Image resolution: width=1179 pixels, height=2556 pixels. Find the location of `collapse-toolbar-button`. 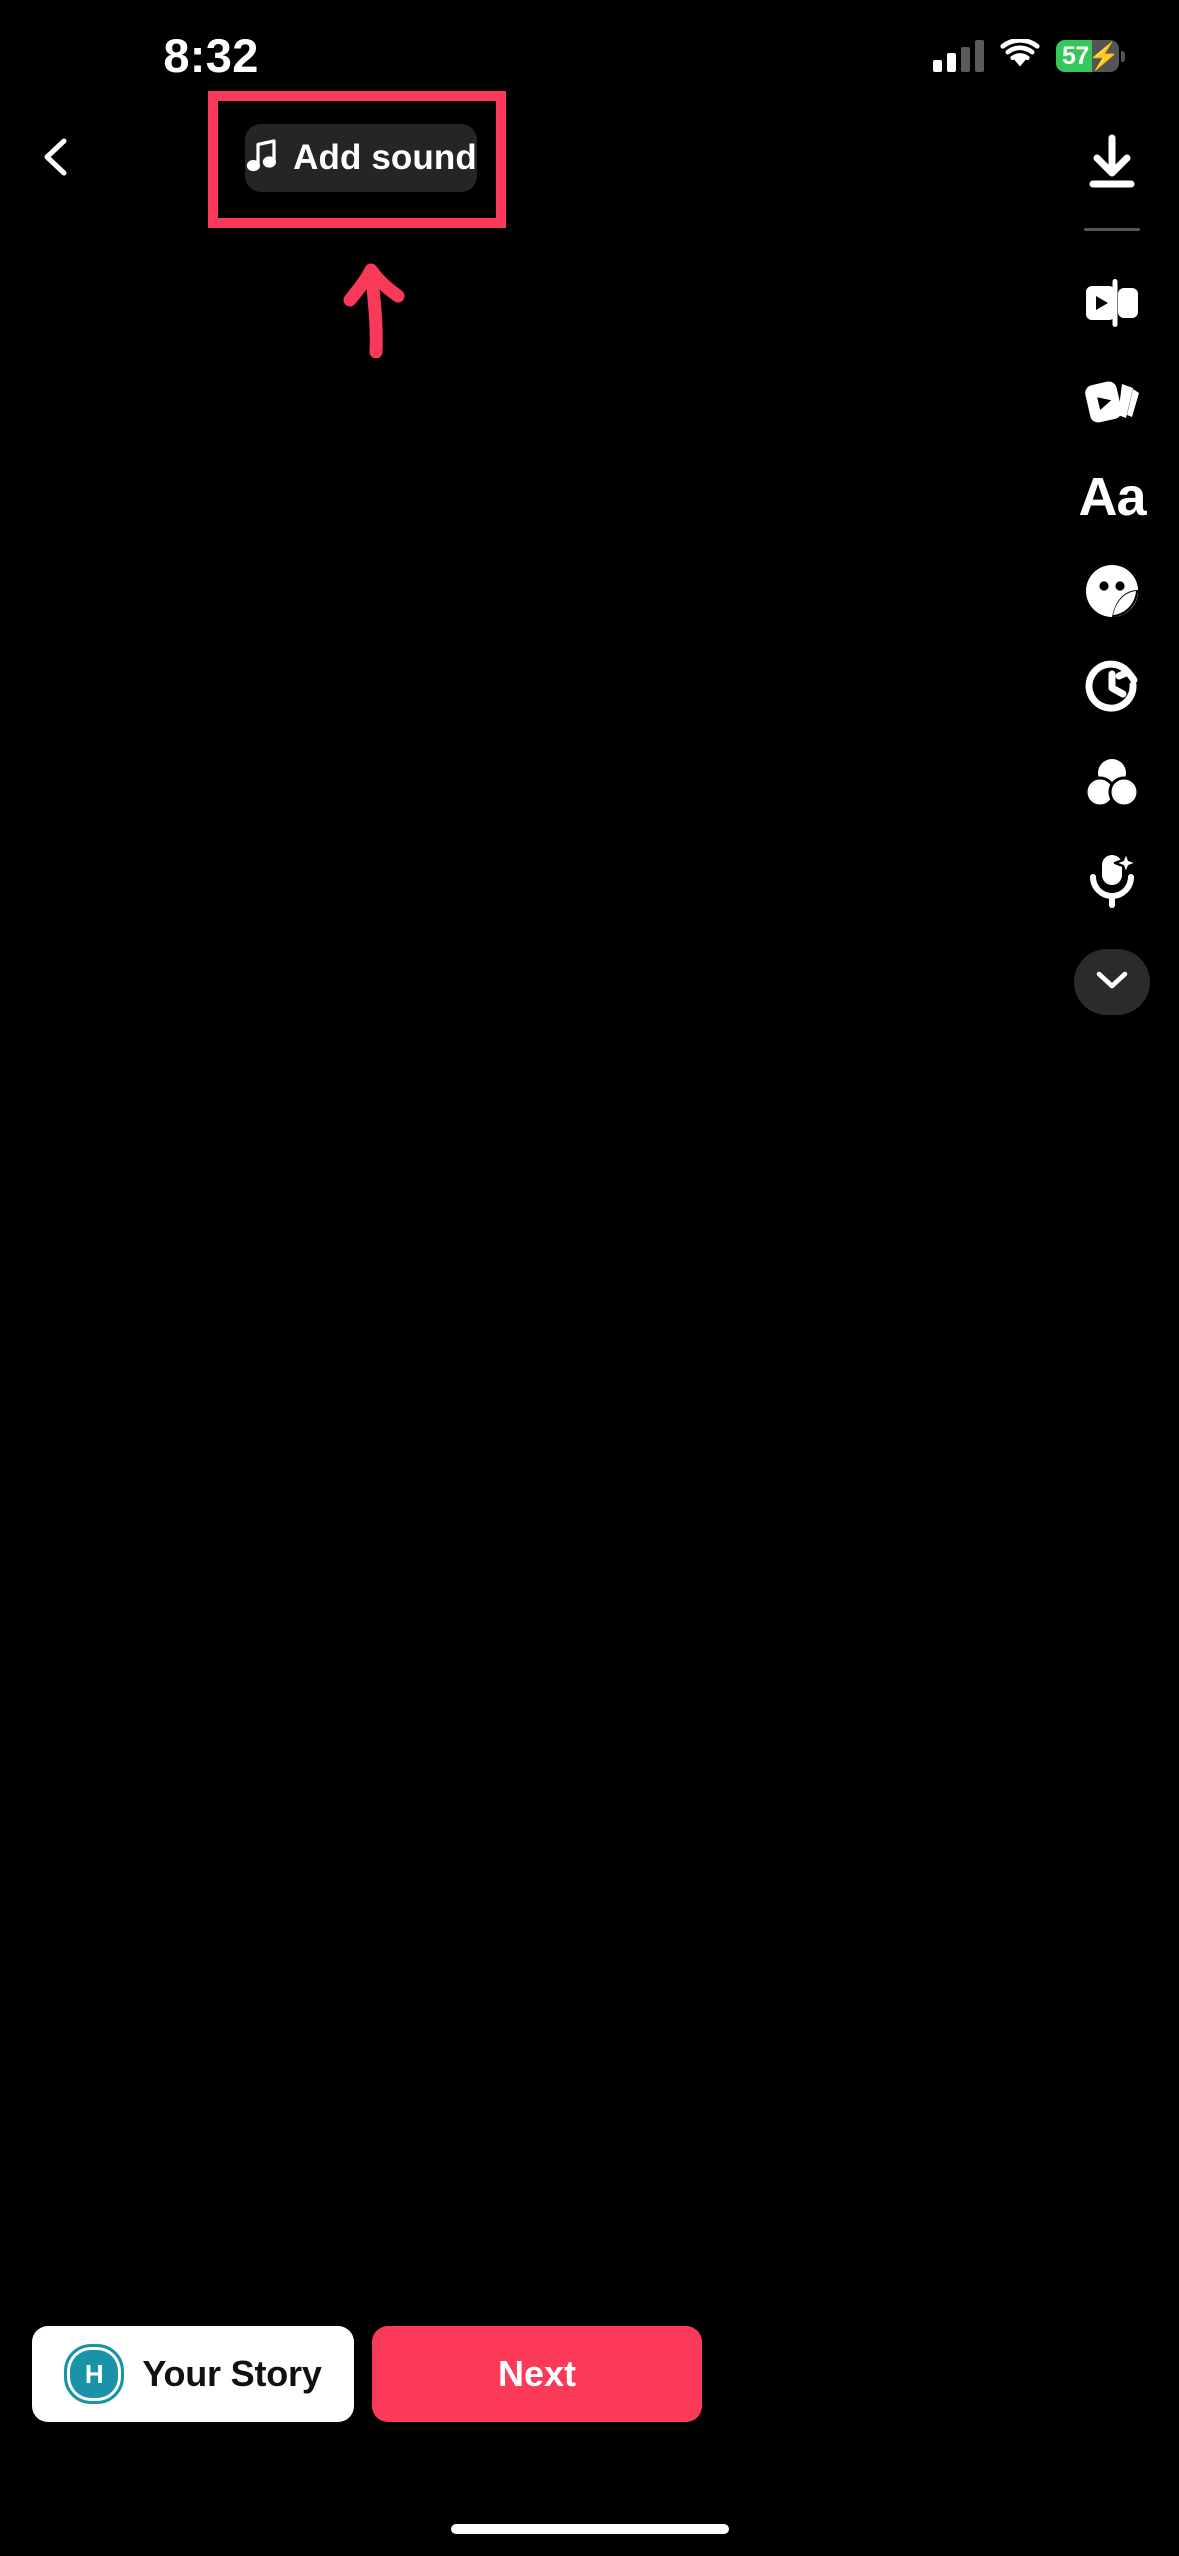

collapse-toolbar-button is located at coordinates (1112, 982).